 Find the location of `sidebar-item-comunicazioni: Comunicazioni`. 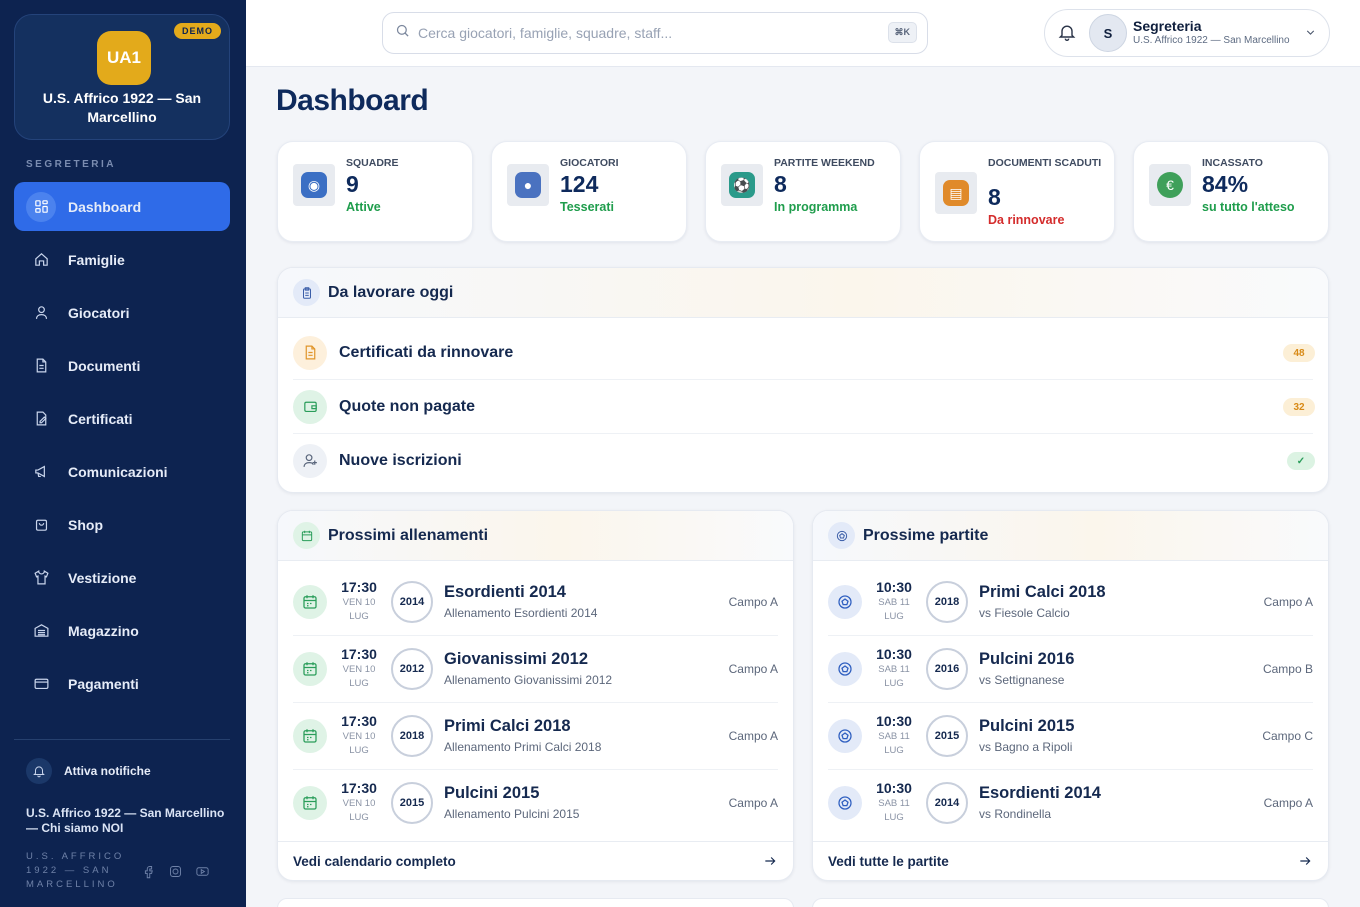

sidebar-item-comunicazioni: Comunicazioni is located at coordinates (122, 471).